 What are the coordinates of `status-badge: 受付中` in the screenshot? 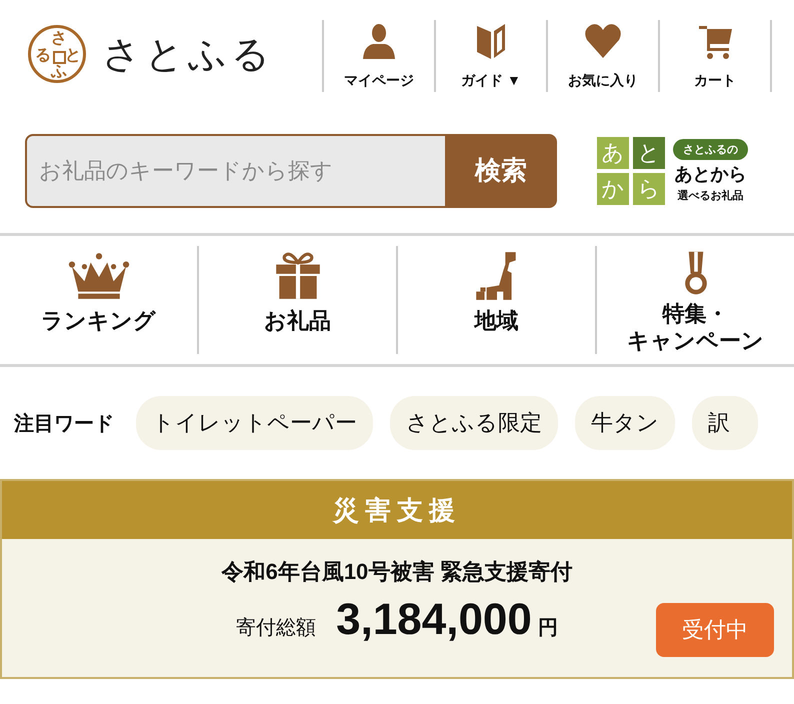 It's located at (715, 630).